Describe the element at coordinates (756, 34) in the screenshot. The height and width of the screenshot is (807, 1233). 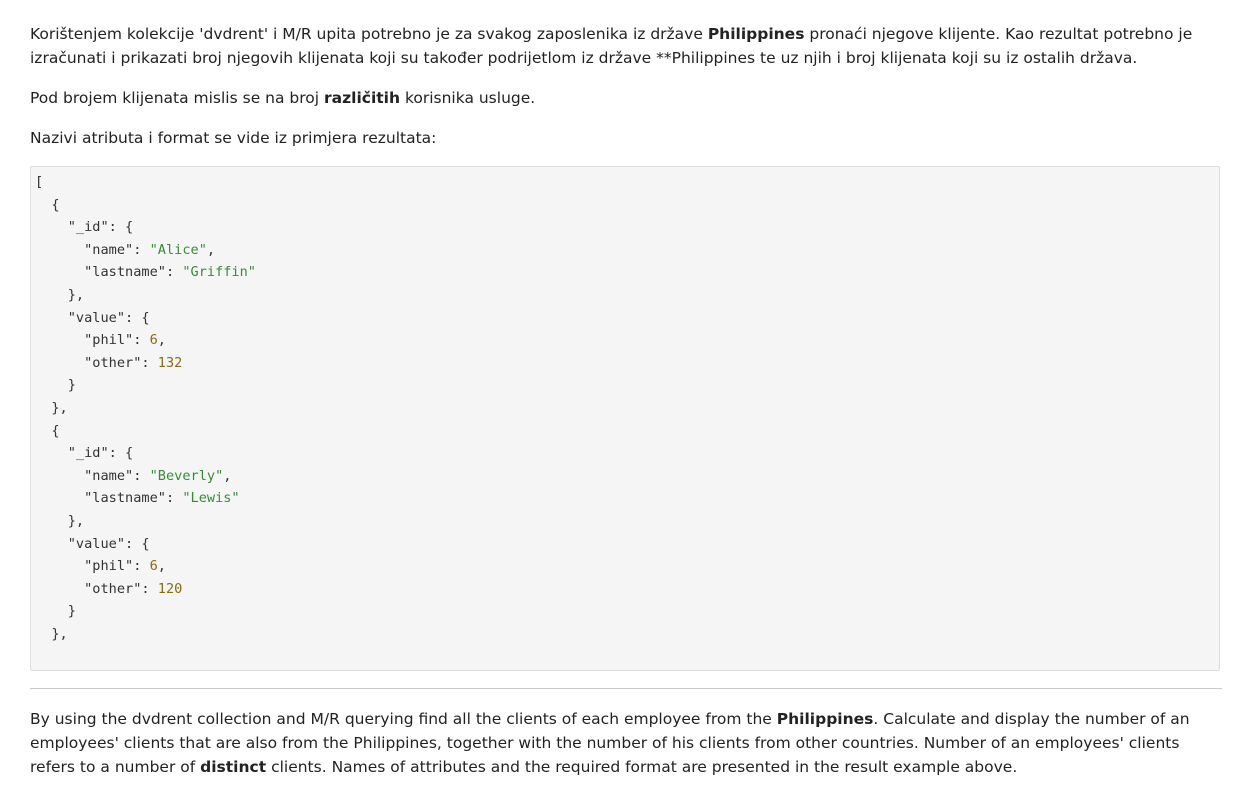
I see `intro-hr-bold-country: Philippines` at that location.